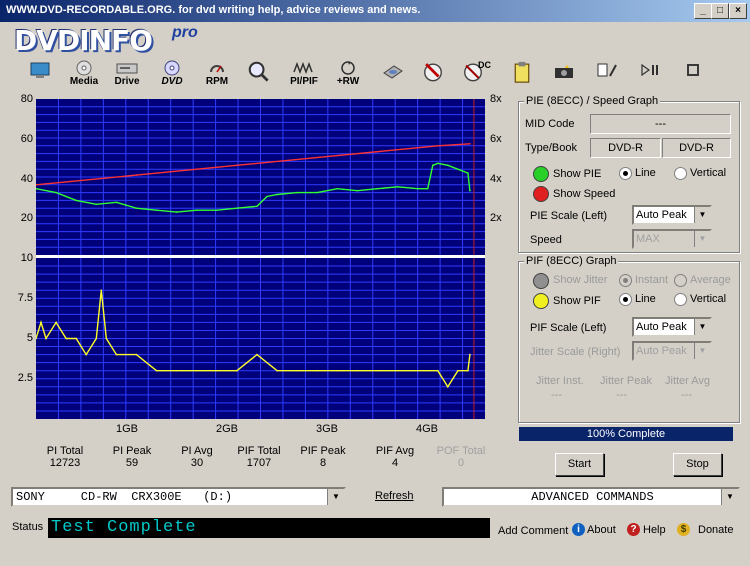 The image size is (750, 566). I want to click on pif-vertical-radio, so click(680, 299).